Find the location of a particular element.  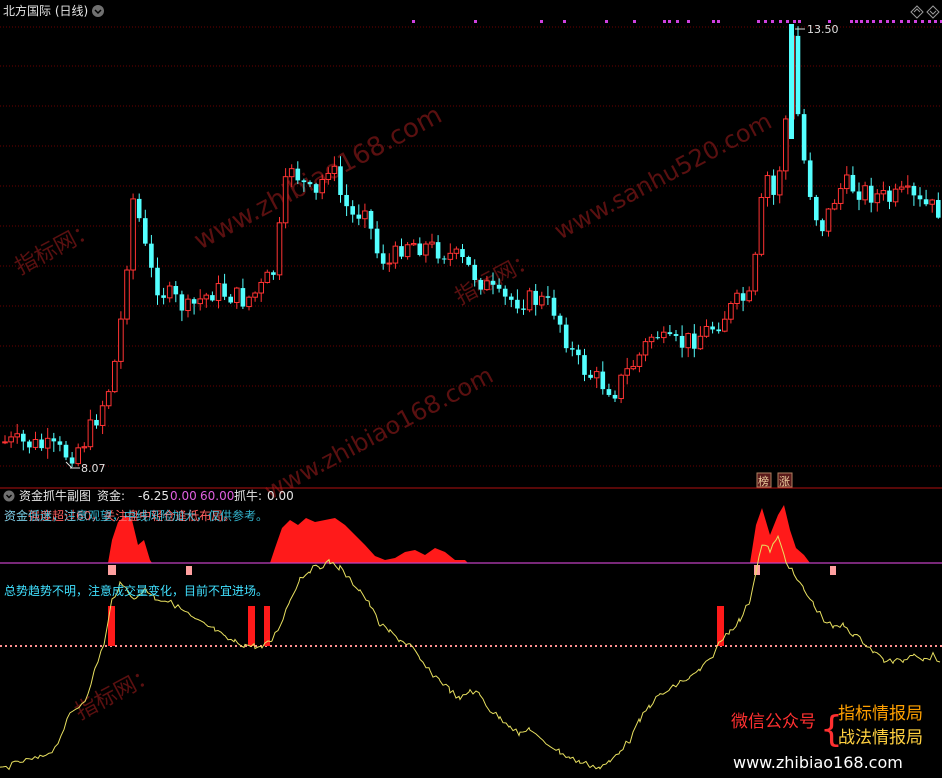

collapse-icon is located at coordinates (98, 11).